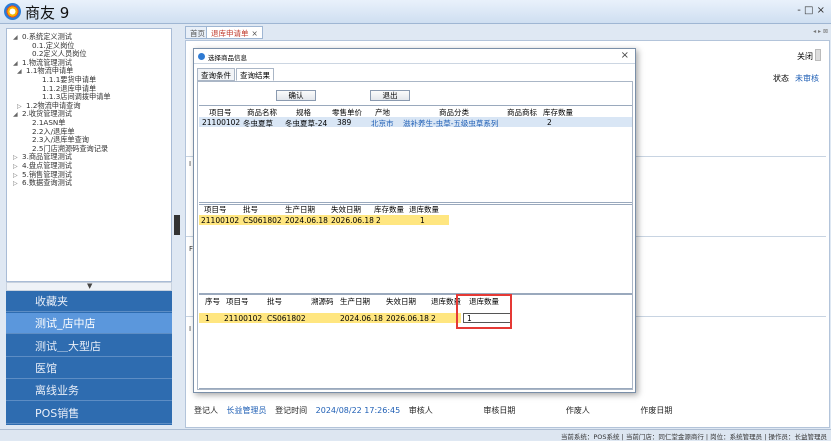  Describe the element at coordinates (811, 10) in the screenshot. I see `window-controls: - □ ×` at that location.